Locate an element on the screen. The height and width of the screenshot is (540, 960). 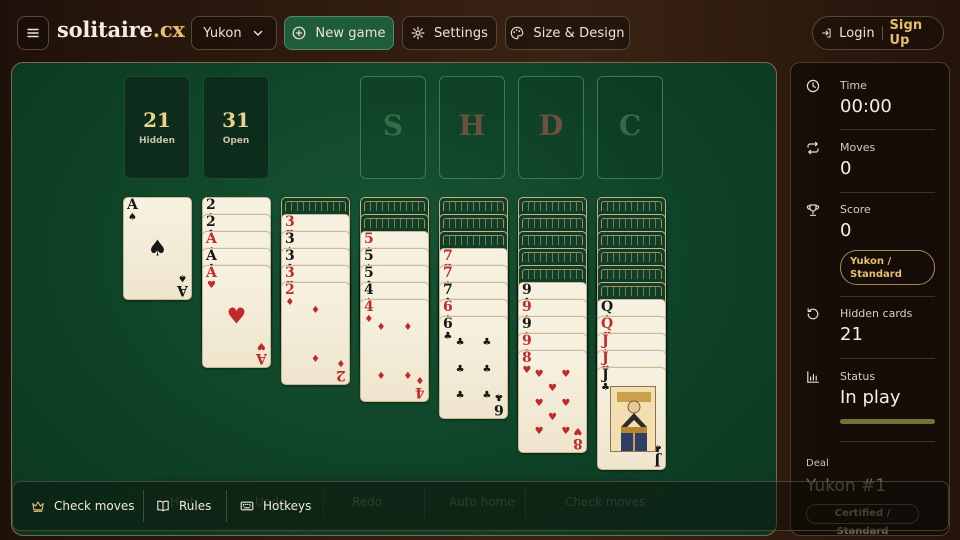
hotkeys-label: Hotkeys is located at coordinates (287, 506).